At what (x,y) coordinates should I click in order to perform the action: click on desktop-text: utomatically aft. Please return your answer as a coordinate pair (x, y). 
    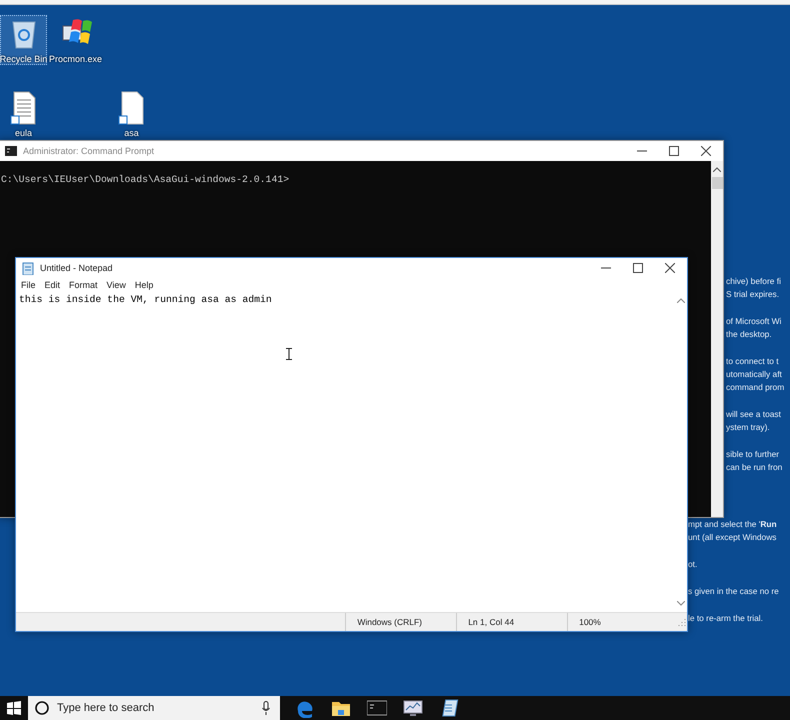
    Looking at the image, I should click on (754, 374).